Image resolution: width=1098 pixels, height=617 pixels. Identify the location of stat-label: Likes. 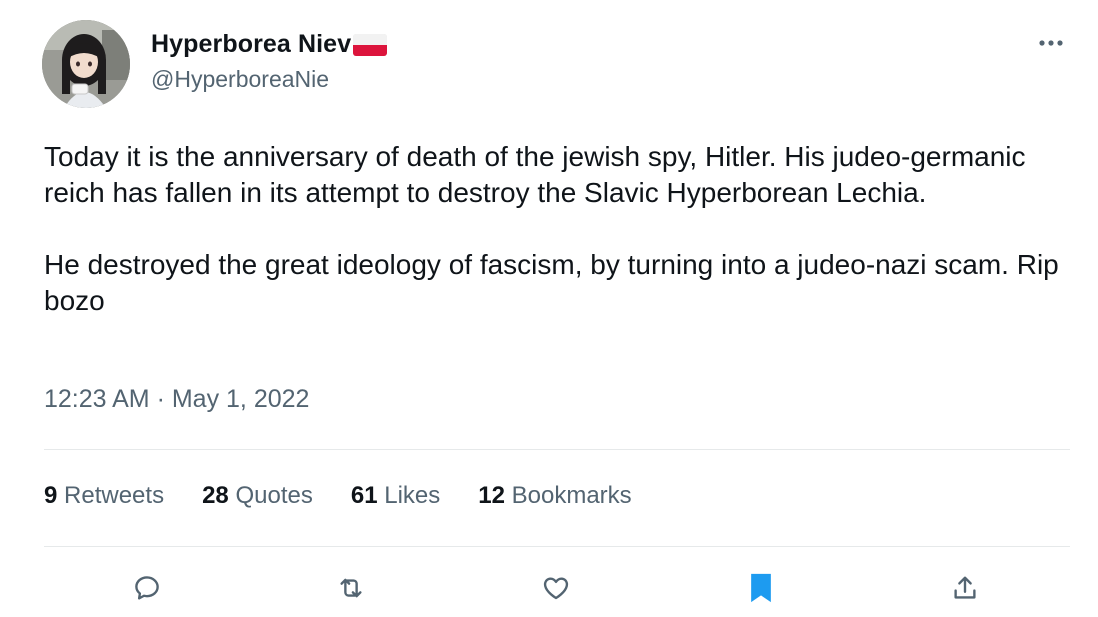
(412, 495).